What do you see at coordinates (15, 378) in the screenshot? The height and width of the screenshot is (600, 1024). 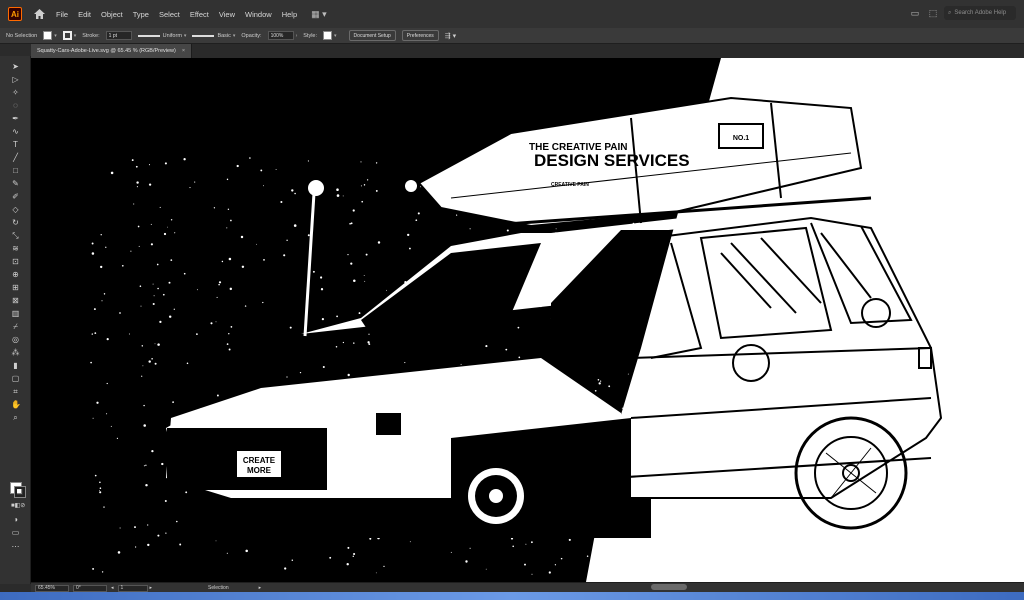 I see `artboard-icon: ▢` at bounding box center [15, 378].